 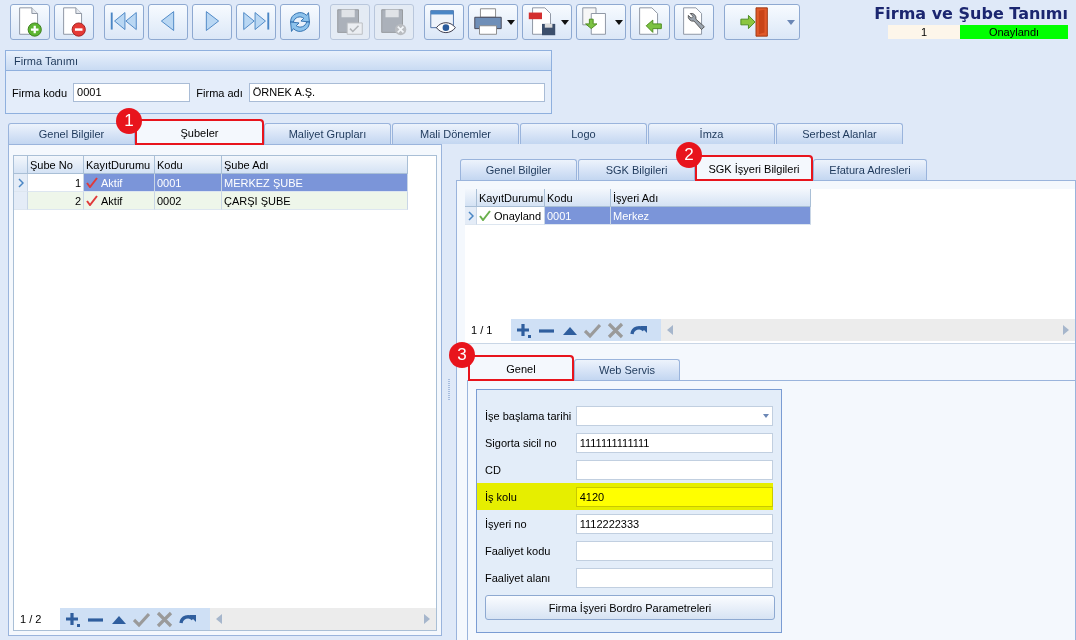 I want to click on tab: Web Servis, so click(x=627, y=369).